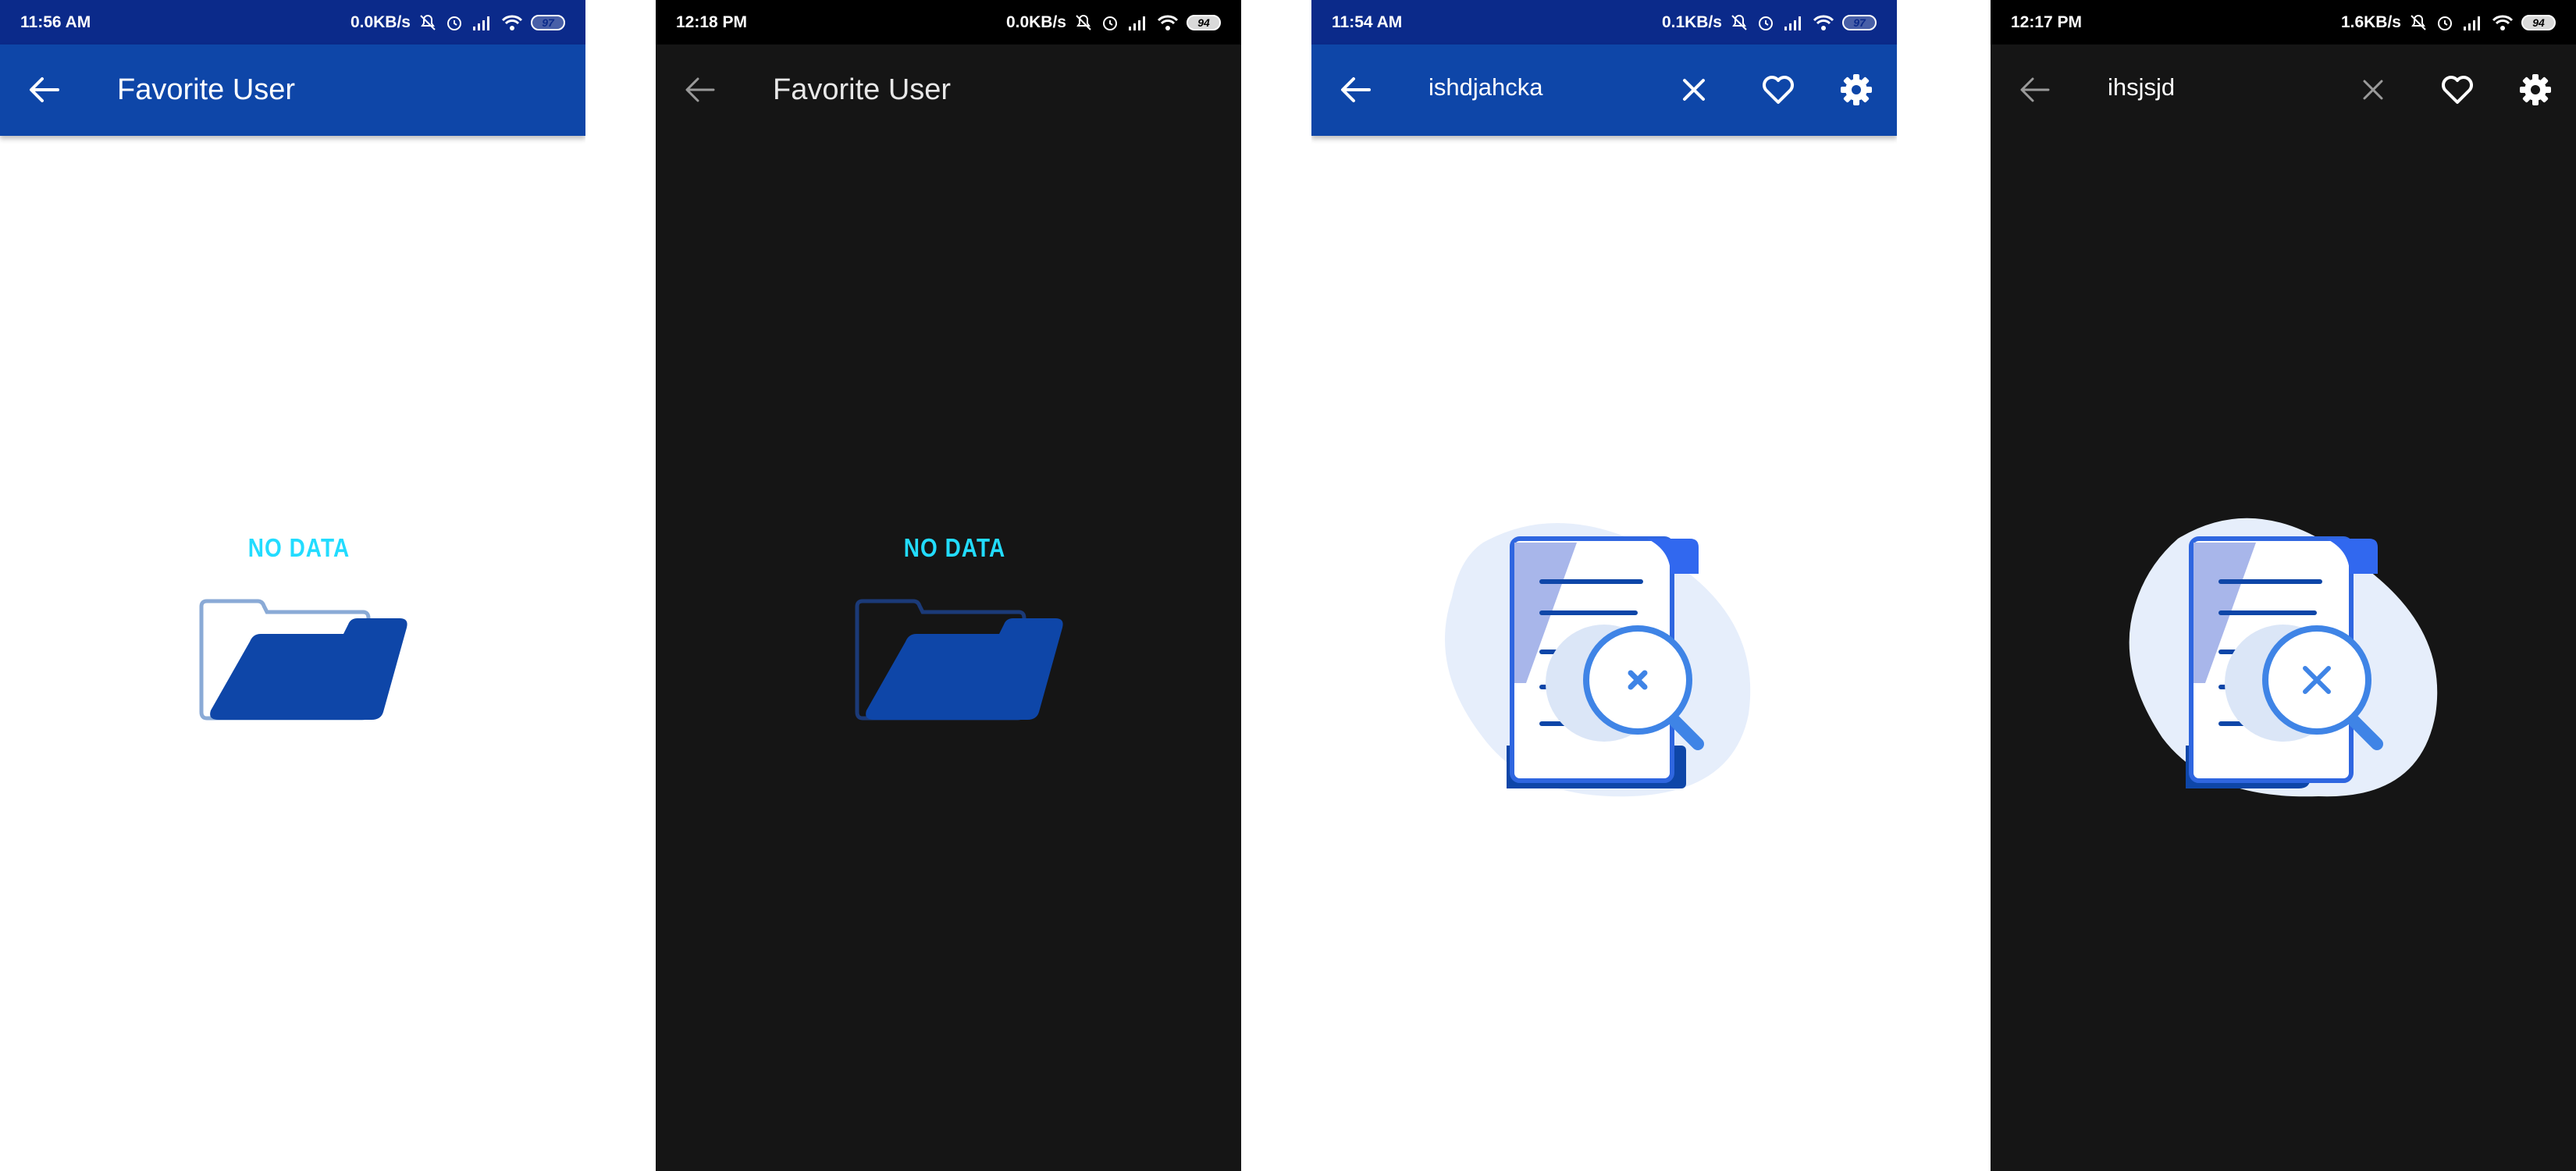 The width and height of the screenshot is (2576, 1171). Describe the element at coordinates (56, 21) in the screenshot. I see `status-time: 11:56 AM` at that location.